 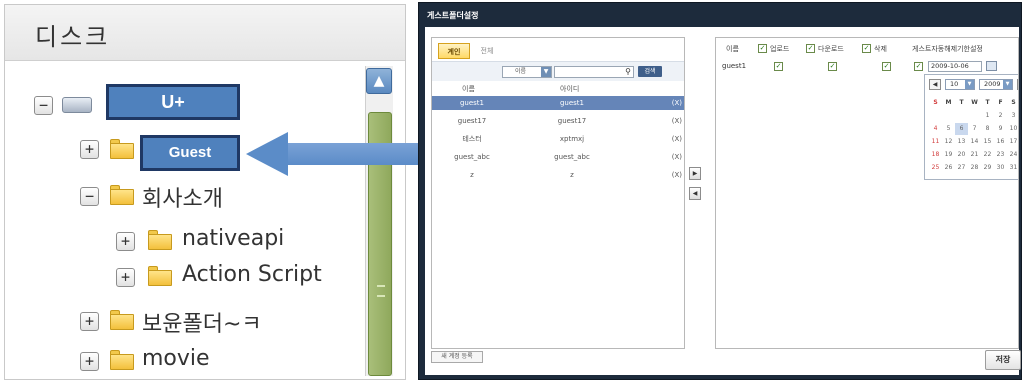 I want to click on search-icon: ⚲, so click(x=628, y=72).